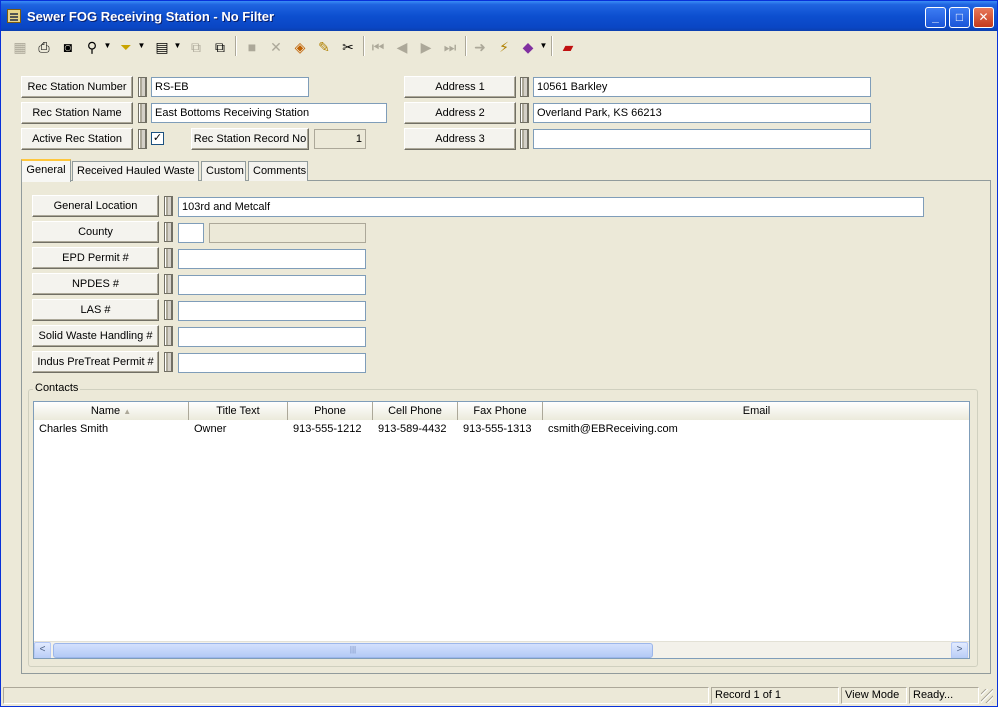 The width and height of the screenshot is (998, 707). What do you see at coordinates (77, 87) in the screenshot?
I see `rec-station-number-button: Rec Station Number` at bounding box center [77, 87].